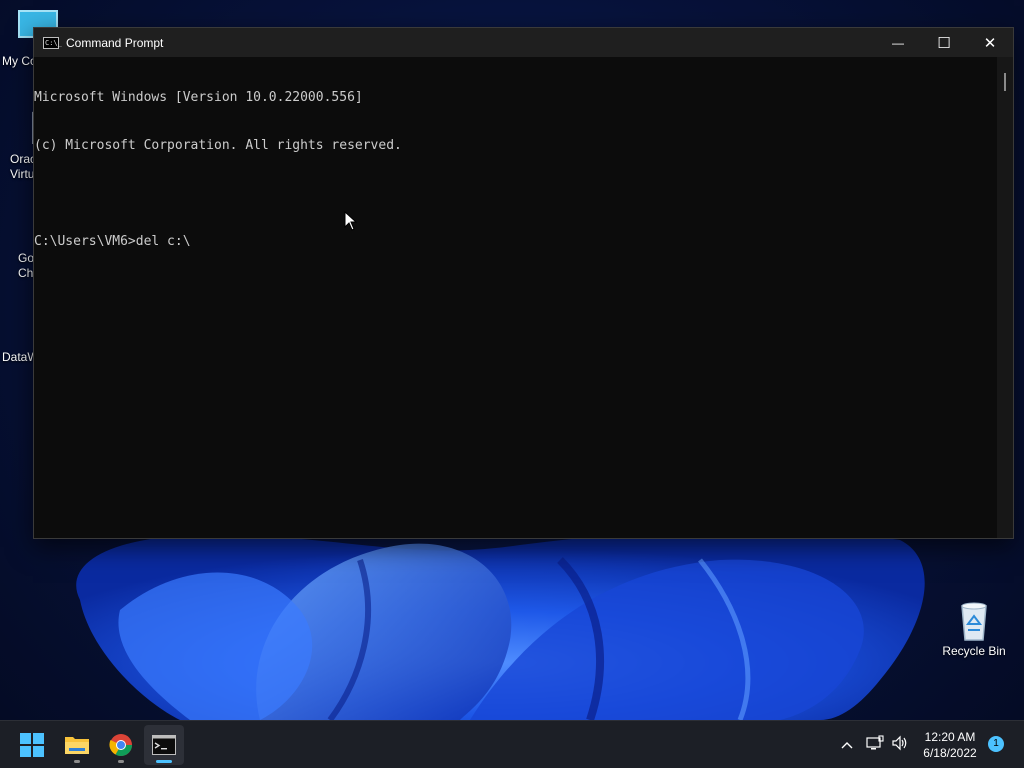  I want to click on windows-logo-icon, so click(32, 745).